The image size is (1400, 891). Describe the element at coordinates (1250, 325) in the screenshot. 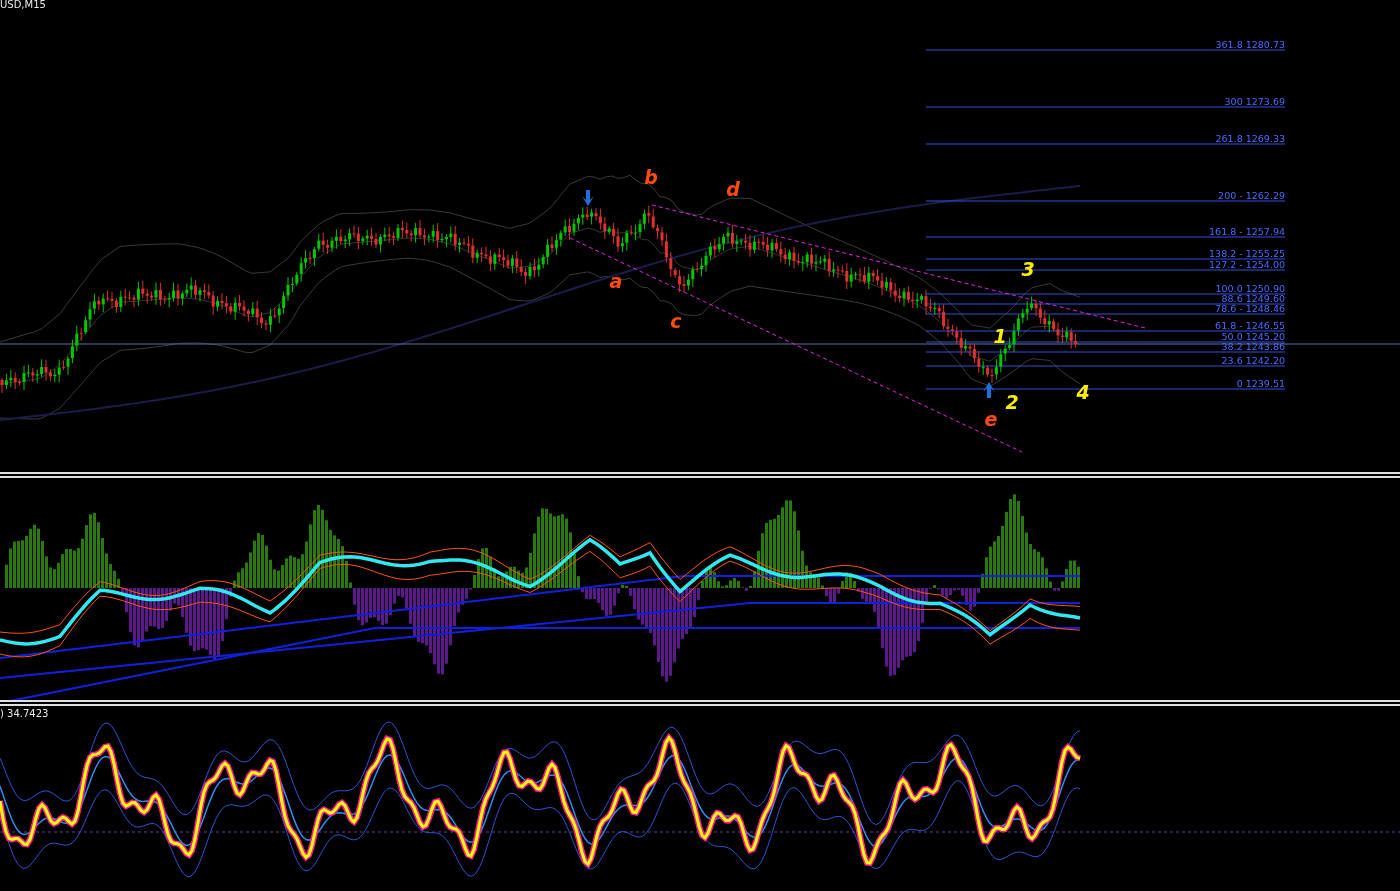

I see `fibonacci-level-label: 61.8 - 1246.55` at that location.